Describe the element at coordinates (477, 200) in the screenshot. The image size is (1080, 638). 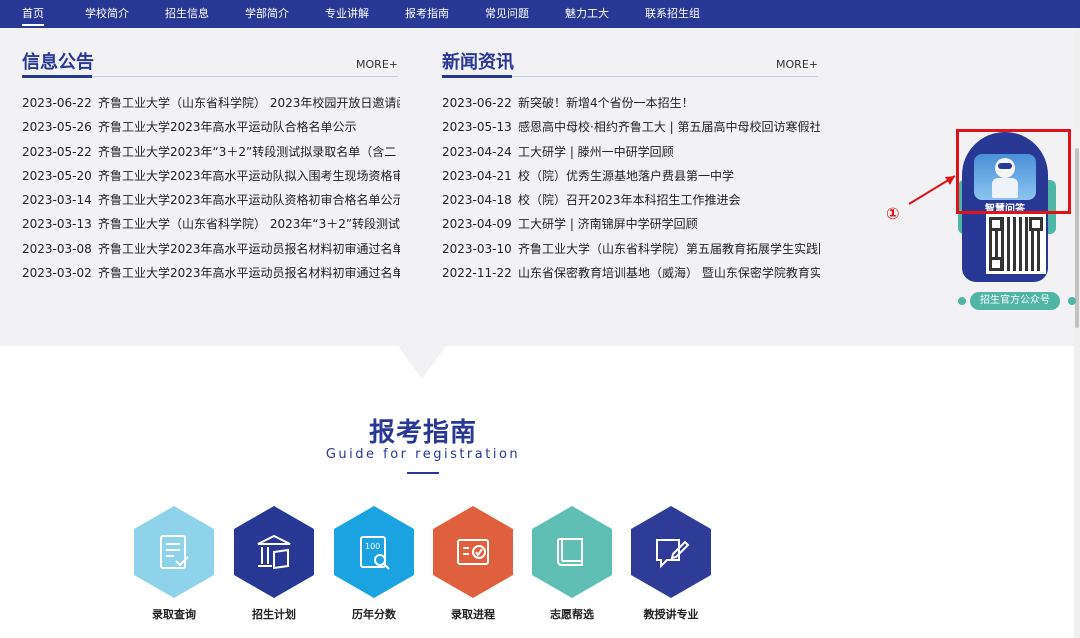
I see `item-date: 2023-04-18` at that location.